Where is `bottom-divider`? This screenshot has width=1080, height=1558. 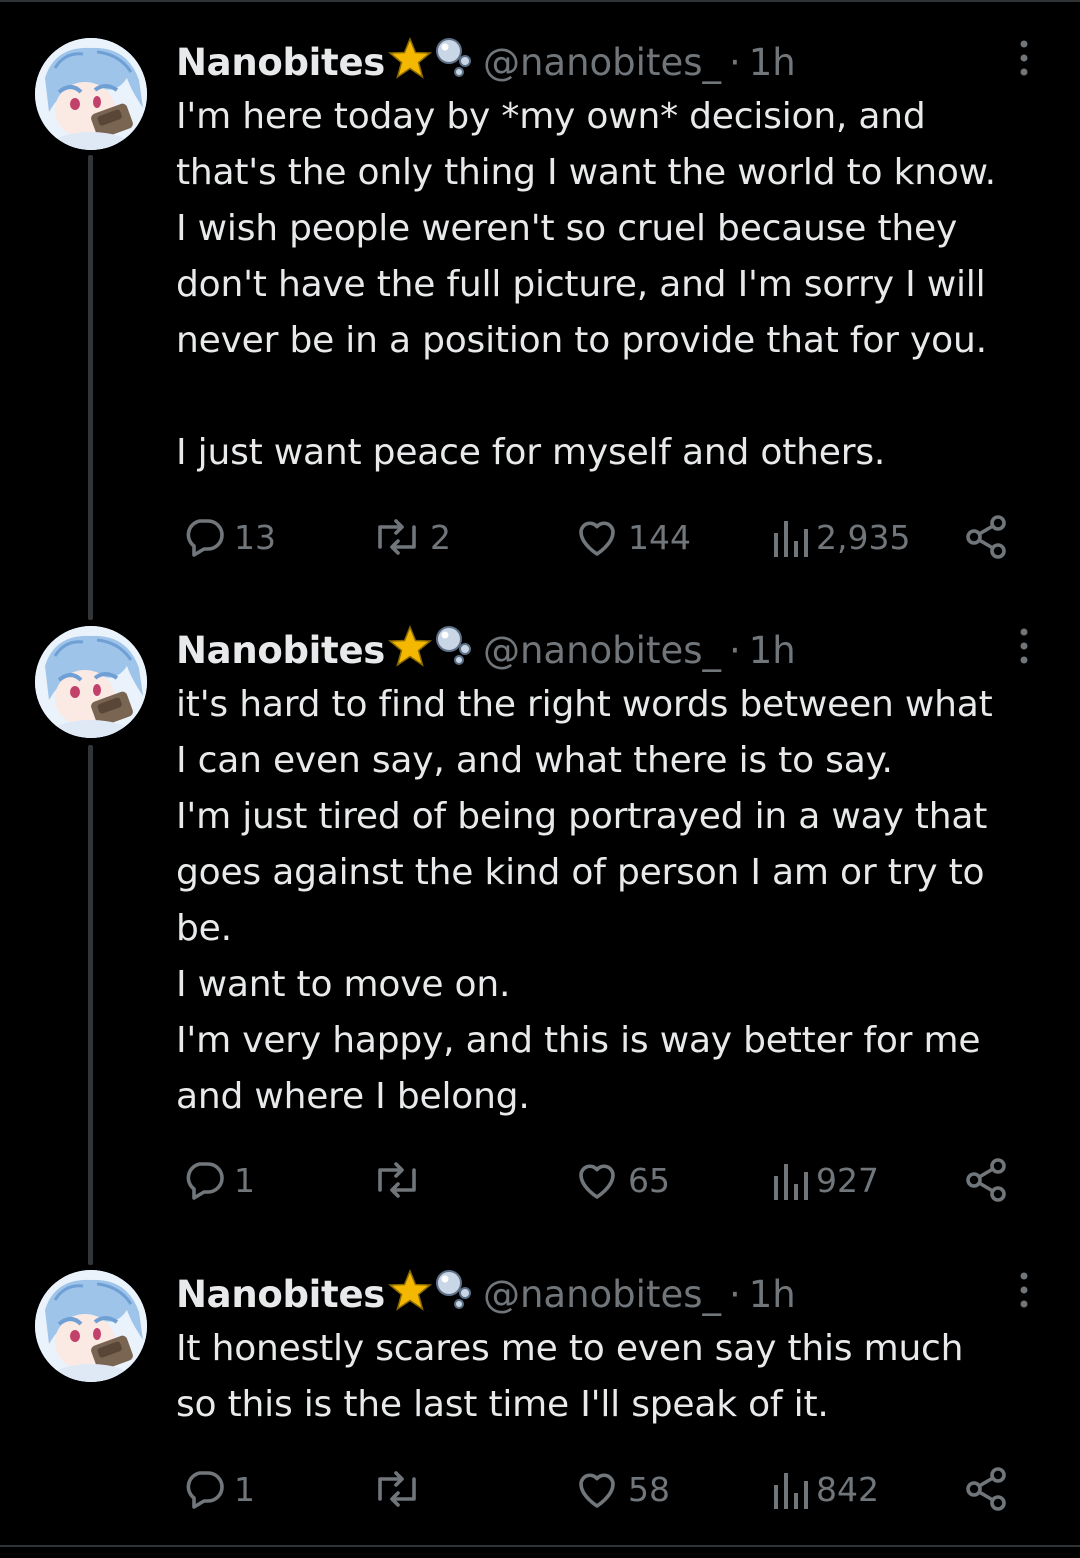
bottom-divider is located at coordinates (540, 1546).